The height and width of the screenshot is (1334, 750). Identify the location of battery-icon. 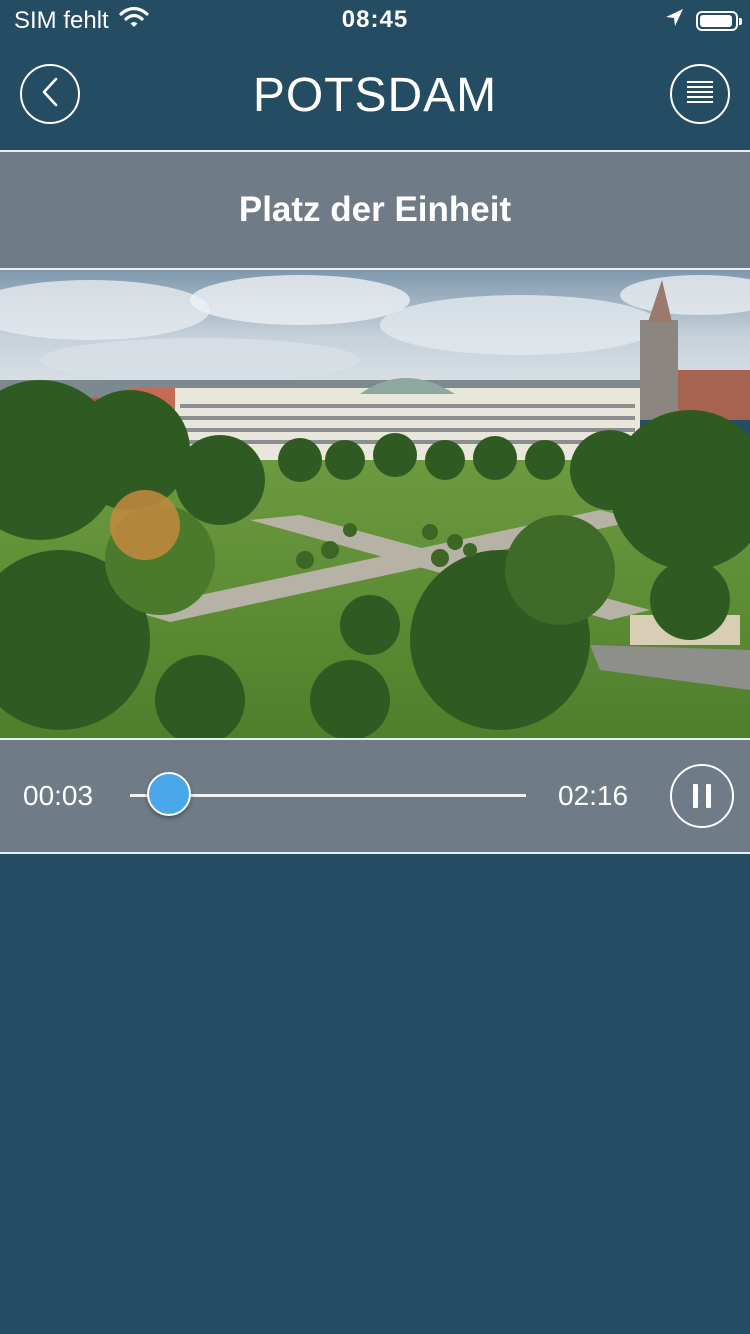
(719, 20).